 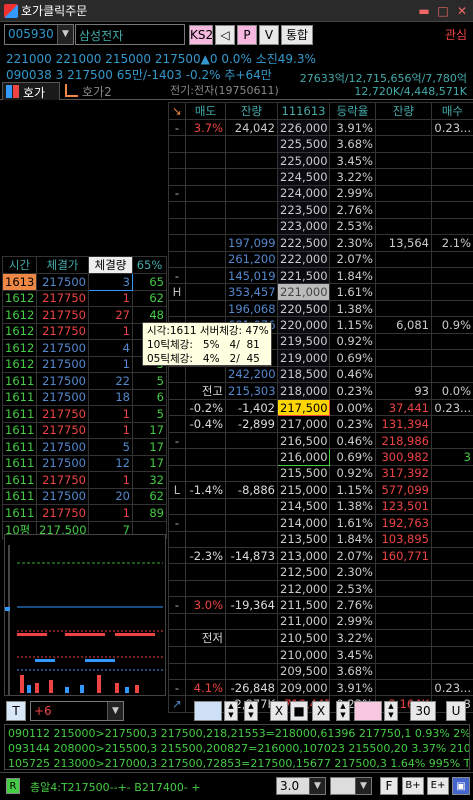 What do you see at coordinates (303, 127) in the screenshot?
I see `book-price: 226,000` at bounding box center [303, 127].